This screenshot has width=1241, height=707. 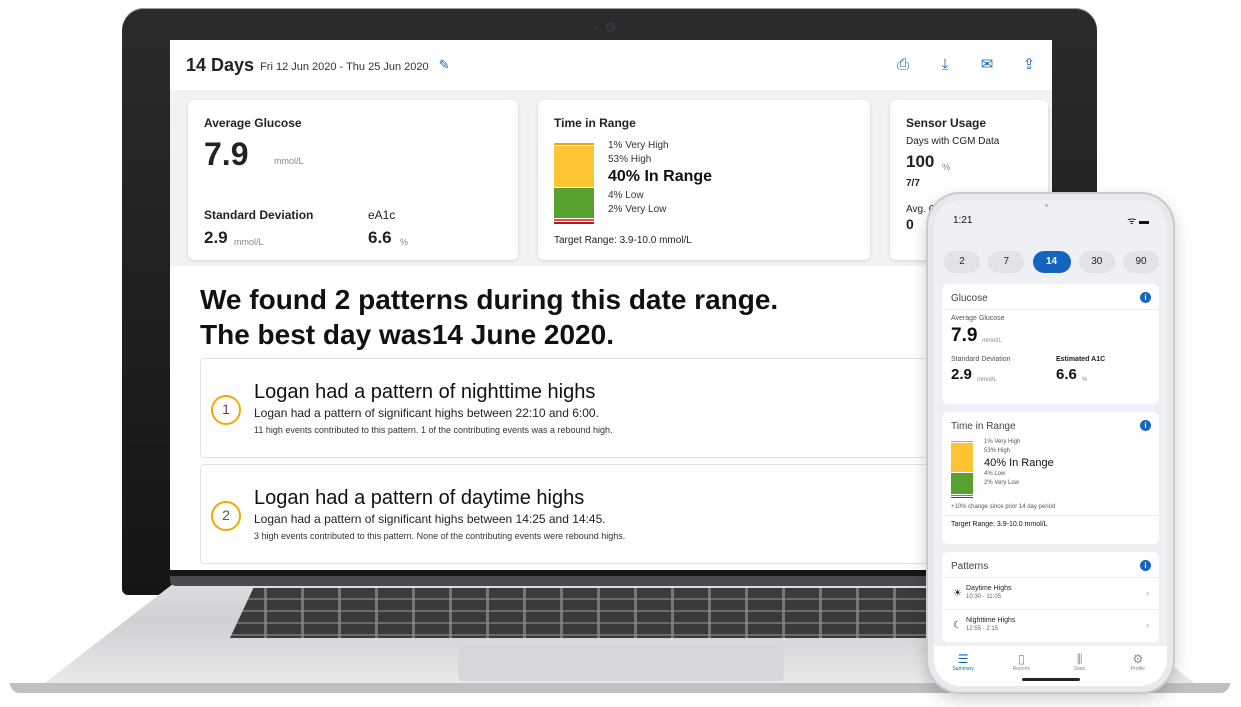 I want to click on tab-label: Stats, so click(x=1079, y=669).